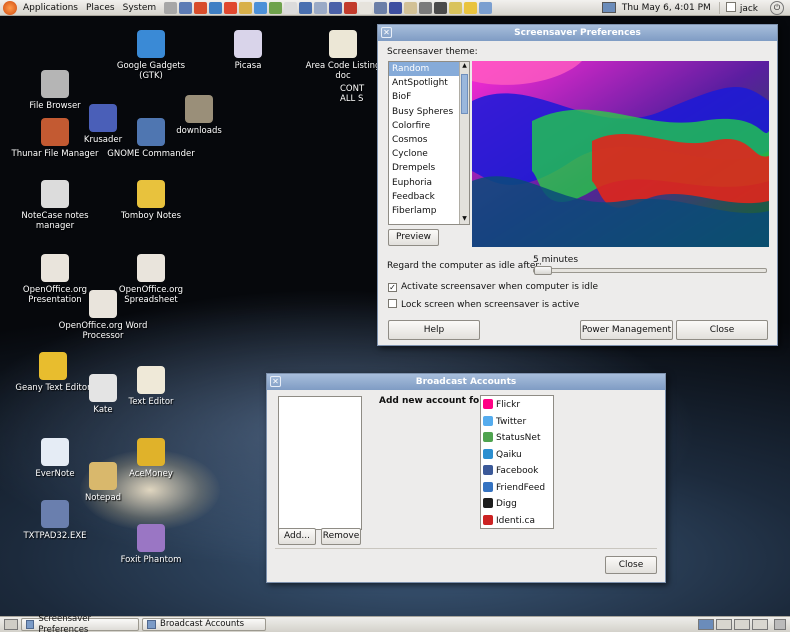 This screenshot has width=790, height=632. I want to click on scrollbar-thumb, so click(464, 94).